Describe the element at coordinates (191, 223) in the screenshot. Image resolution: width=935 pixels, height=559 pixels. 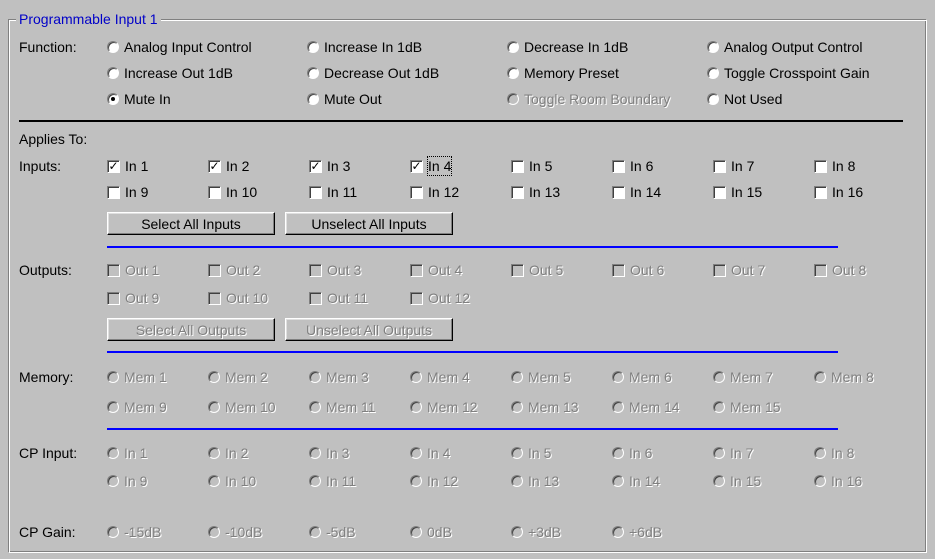
I see `select-all-inputs-button: Select All Inputs` at that location.